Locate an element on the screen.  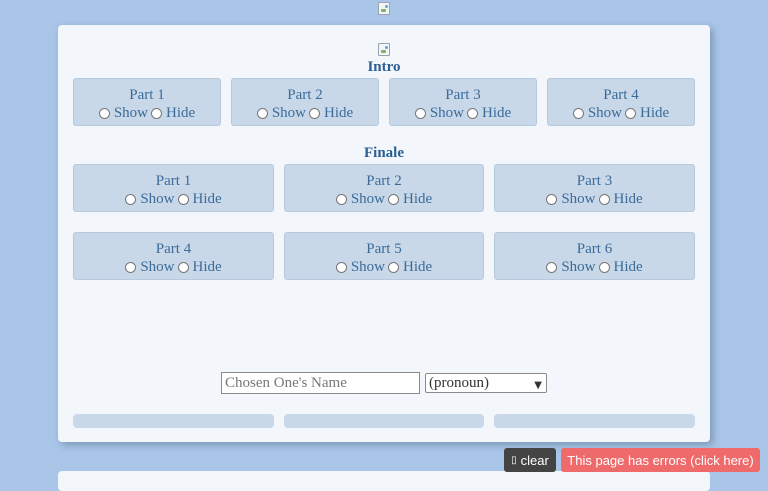
clear-button: ▯ clear is located at coordinates (530, 460).